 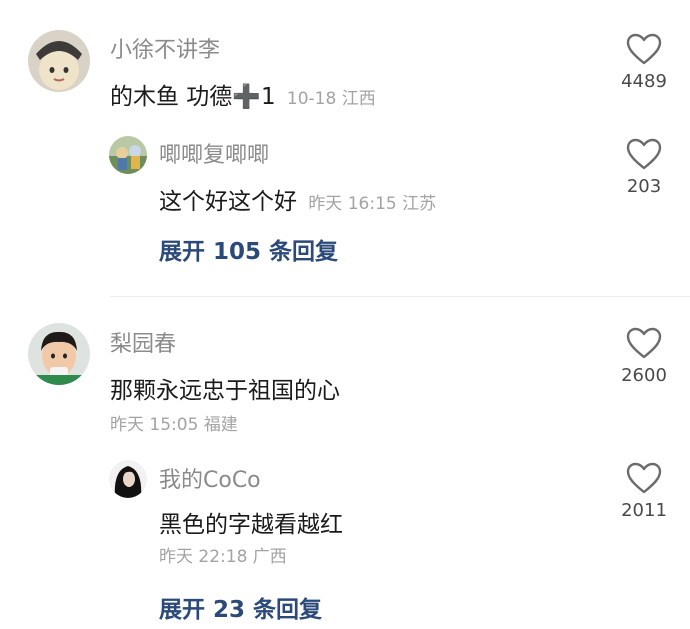 What do you see at coordinates (128, 155) in the screenshot?
I see `avatar-jiji` at bounding box center [128, 155].